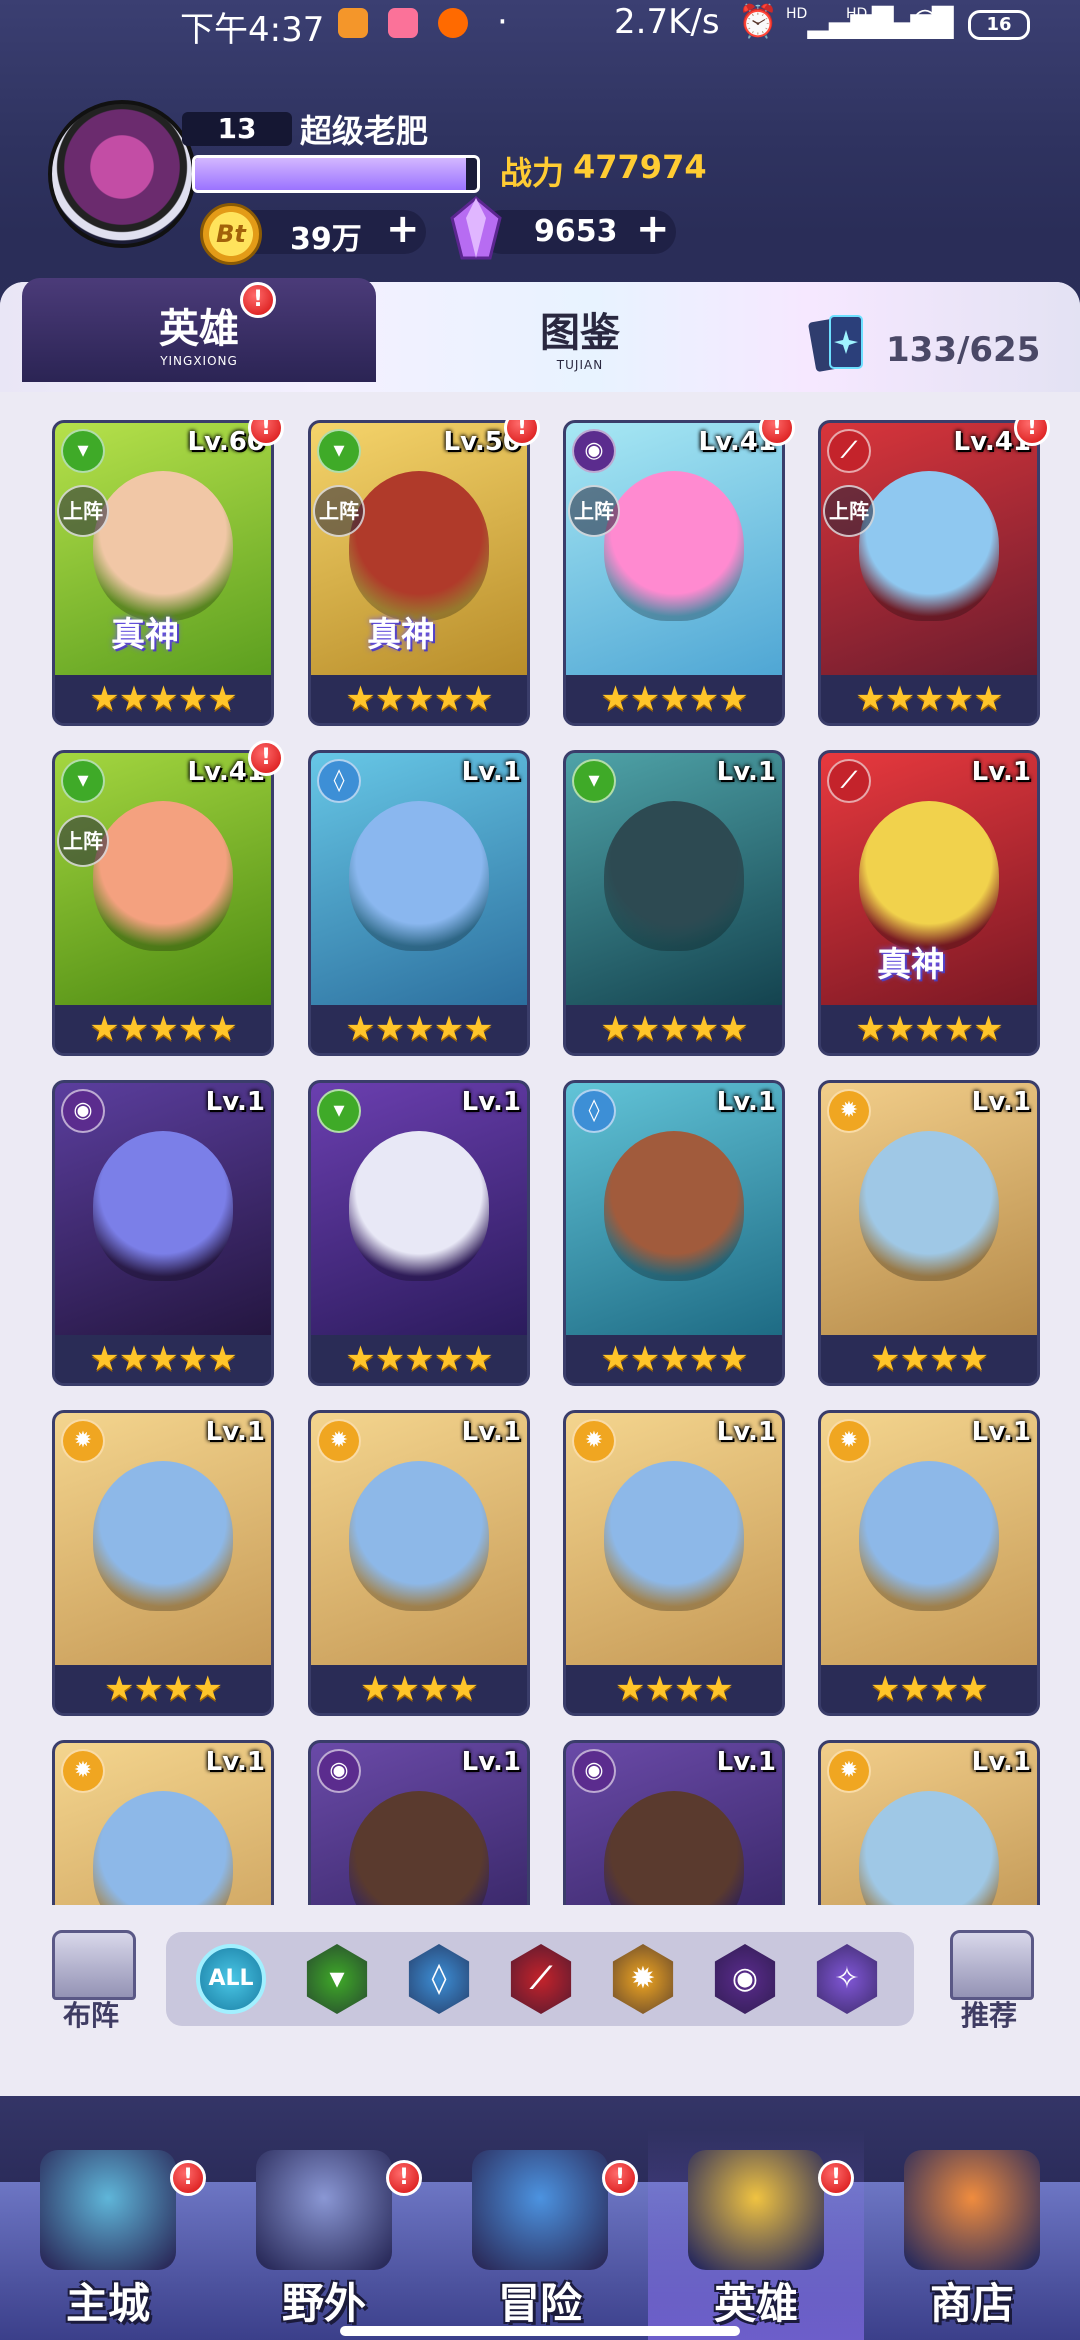 This screenshot has width=1080, height=2340. I want to click on card-collection-icon, so click(835, 343).